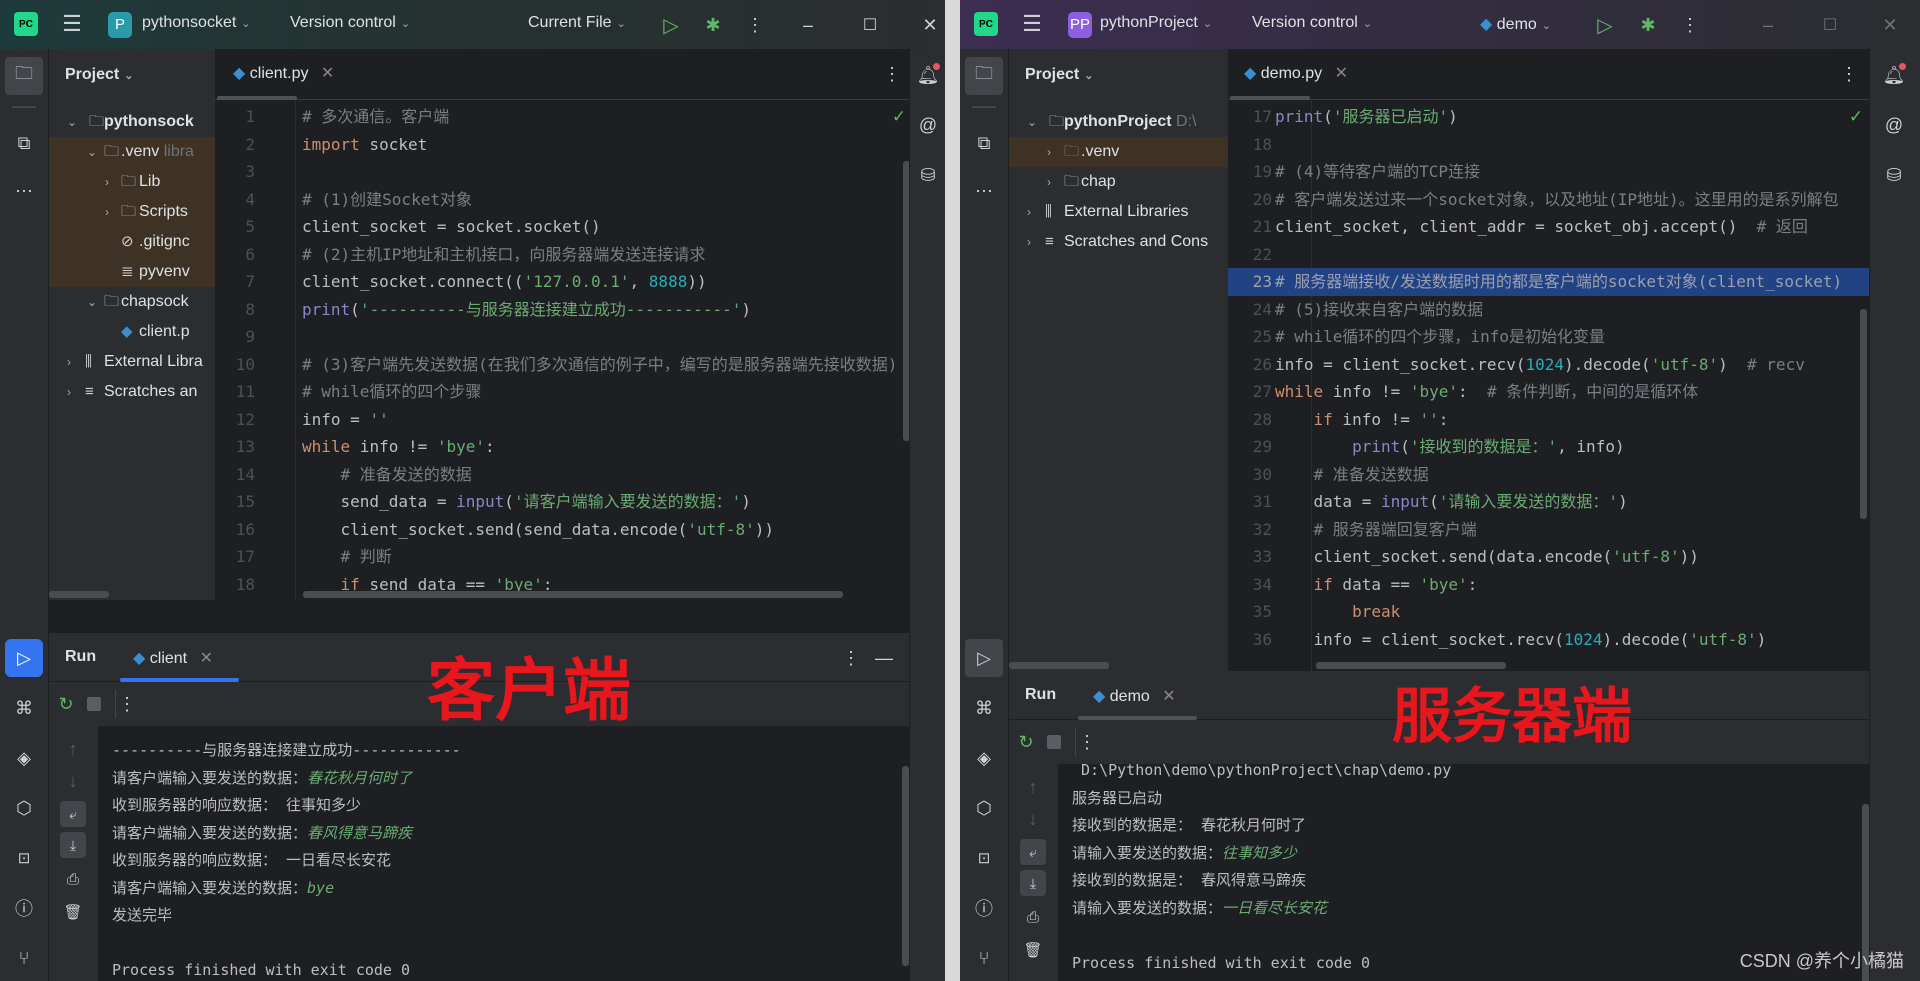 Image resolution: width=1920 pixels, height=981 pixels. What do you see at coordinates (563, 145) in the screenshot?
I see `code-line: 2 import socket` at bounding box center [563, 145].